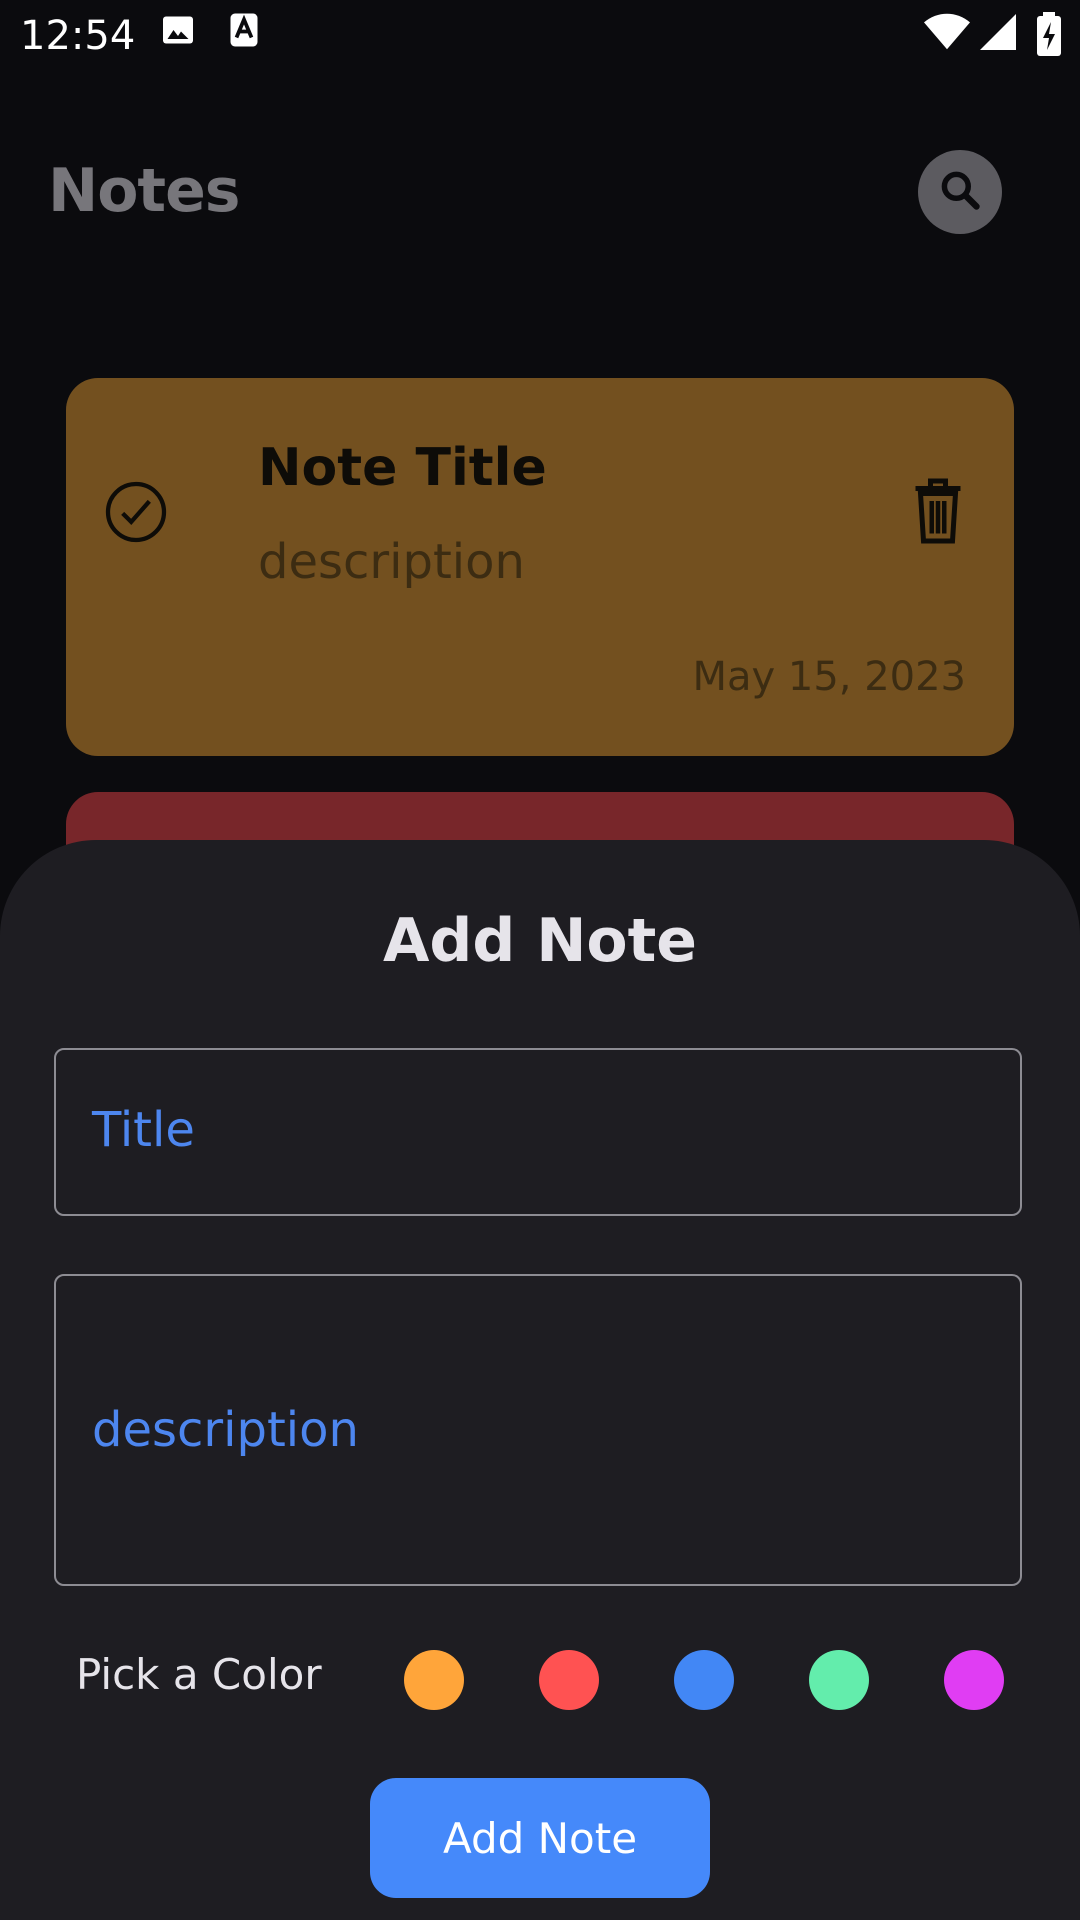 The width and height of the screenshot is (1080, 1920). I want to click on note-date: May 15, 2023, so click(829, 677).